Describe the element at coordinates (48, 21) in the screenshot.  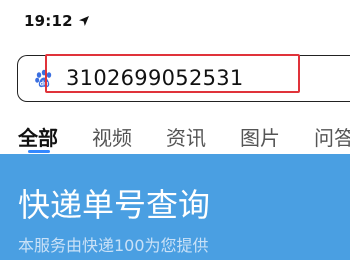
I see `status-time: 19:12` at that location.